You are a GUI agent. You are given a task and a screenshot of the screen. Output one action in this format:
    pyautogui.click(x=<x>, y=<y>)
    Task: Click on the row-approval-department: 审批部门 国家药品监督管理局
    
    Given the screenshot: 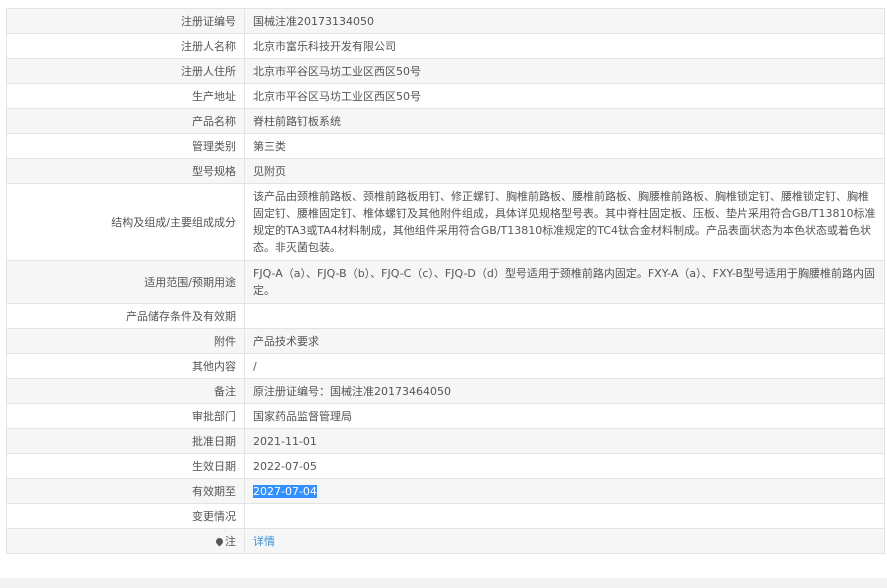 What is the action you would take?
    pyautogui.click(x=445, y=416)
    